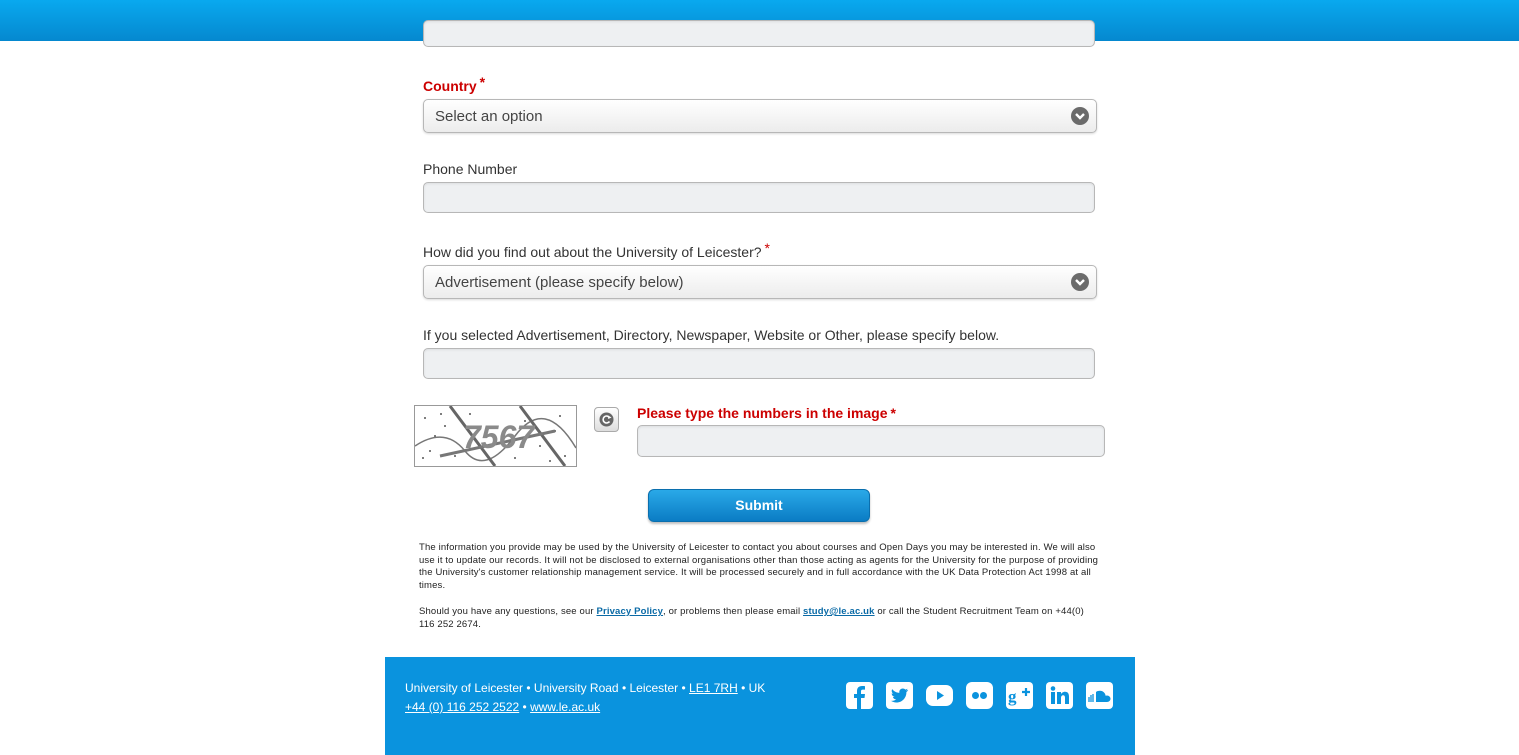  What do you see at coordinates (713, 688) in the screenshot?
I see `postcode-link: LE1 7RH` at bounding box center [713, 688].